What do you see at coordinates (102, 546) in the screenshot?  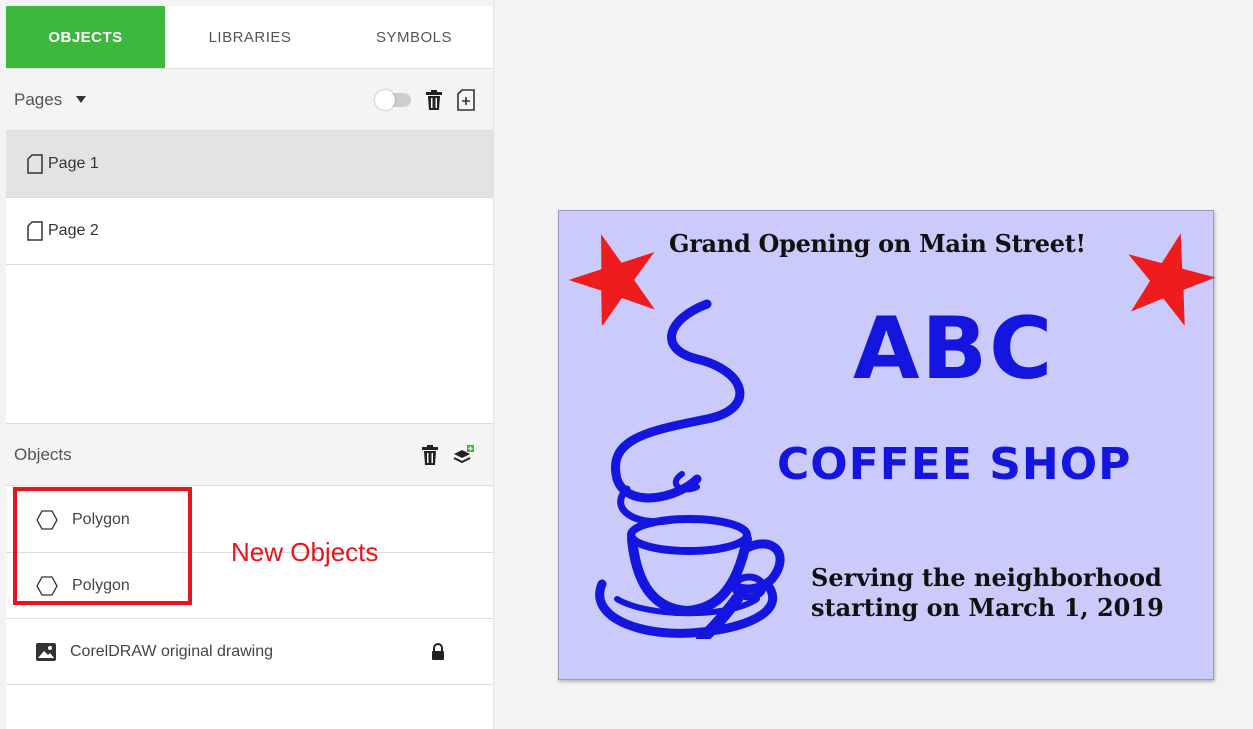 I see `new-objects-highlight` at bounding box center [102, 546].